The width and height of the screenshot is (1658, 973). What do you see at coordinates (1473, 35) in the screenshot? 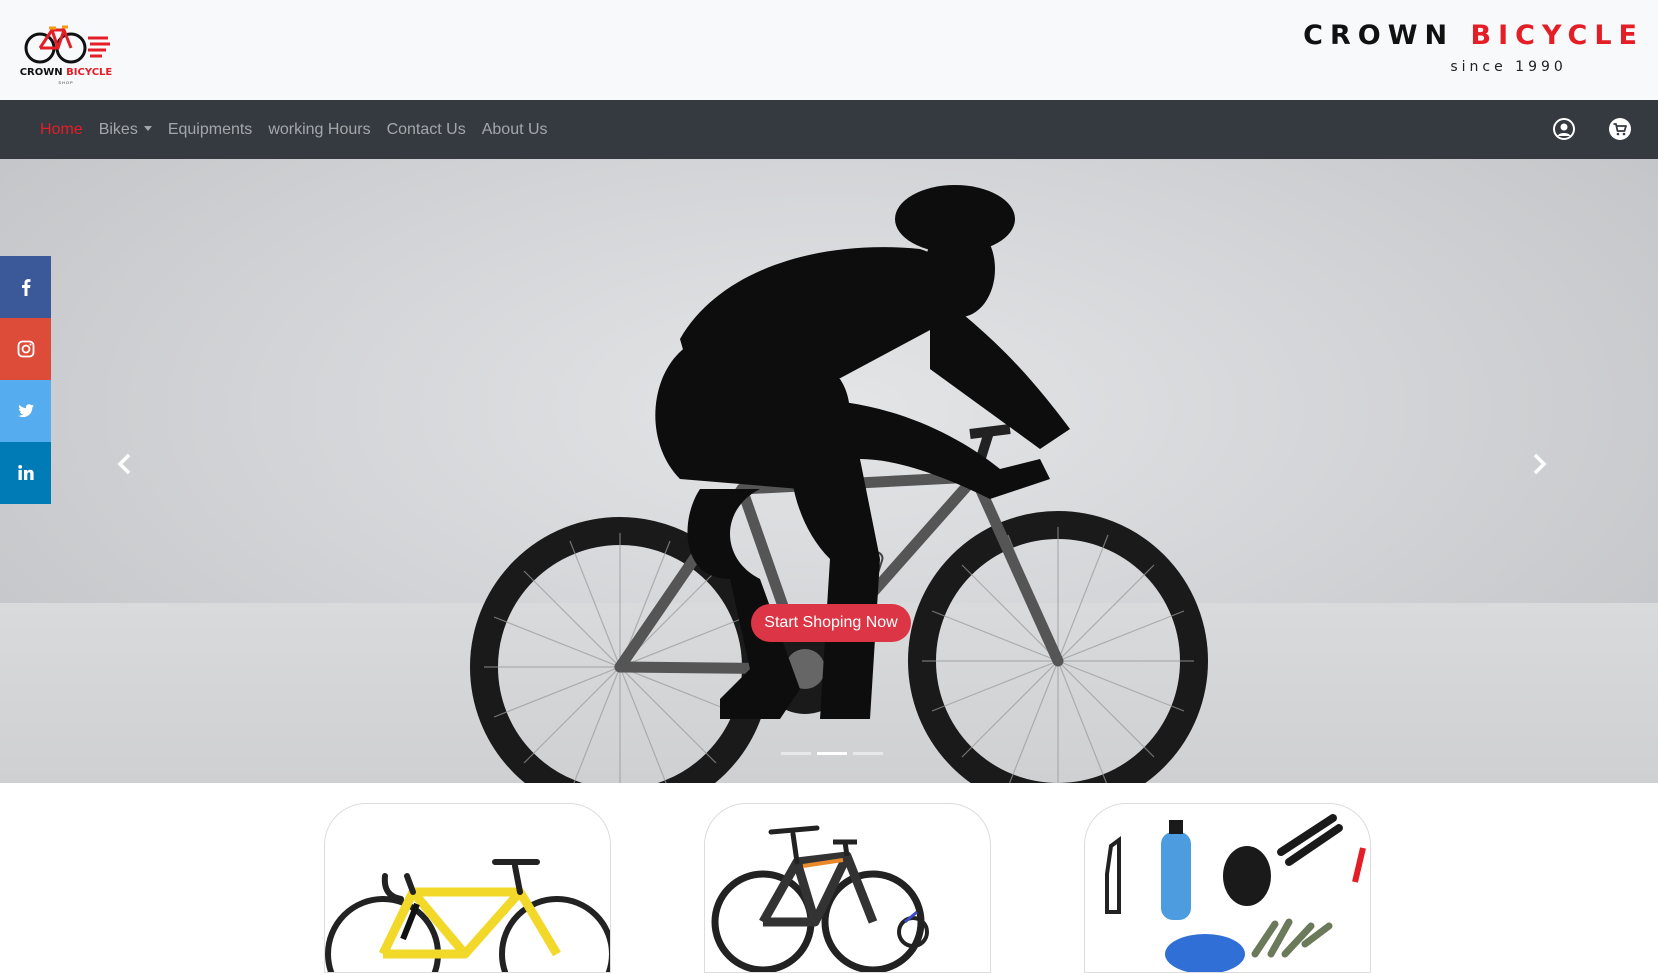
I see `brand-title: CROWN BICYCLE` at bounding box center [1473, 35].